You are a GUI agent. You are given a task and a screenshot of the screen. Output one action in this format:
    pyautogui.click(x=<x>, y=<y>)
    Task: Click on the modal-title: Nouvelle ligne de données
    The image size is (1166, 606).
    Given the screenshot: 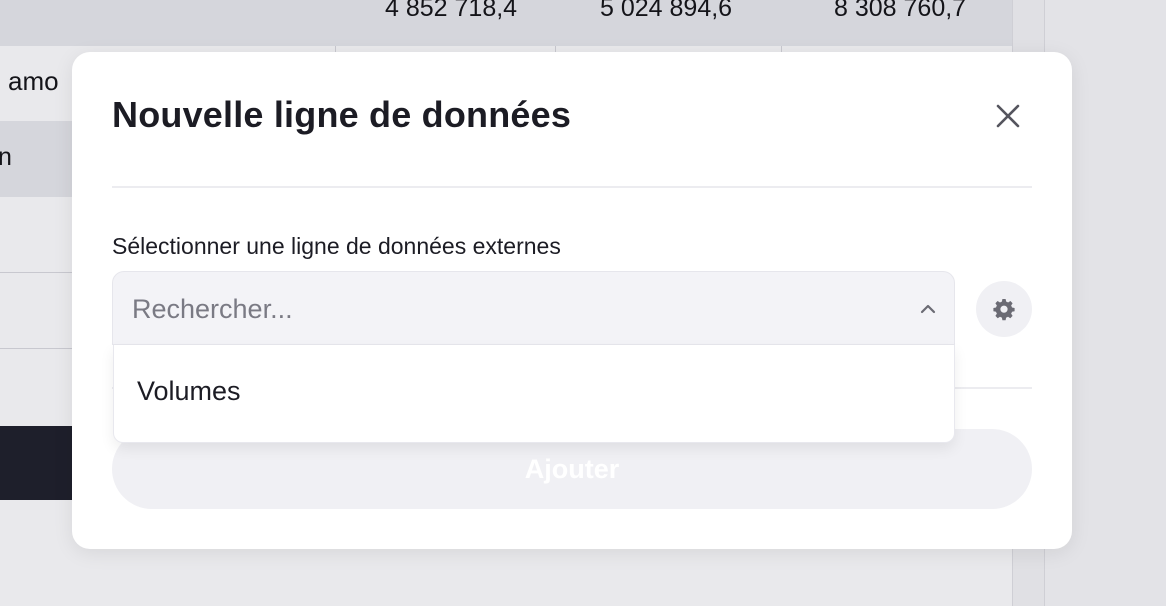 What is the action you would take?
    pyautogui.click(x=342, y=114)
    